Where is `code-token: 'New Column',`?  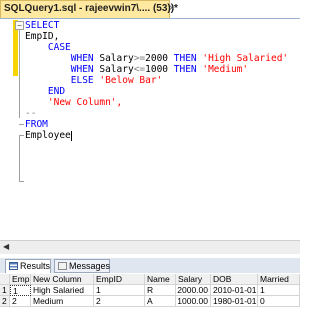
code-token: 'New Column', is located at coordinates (74, 102).